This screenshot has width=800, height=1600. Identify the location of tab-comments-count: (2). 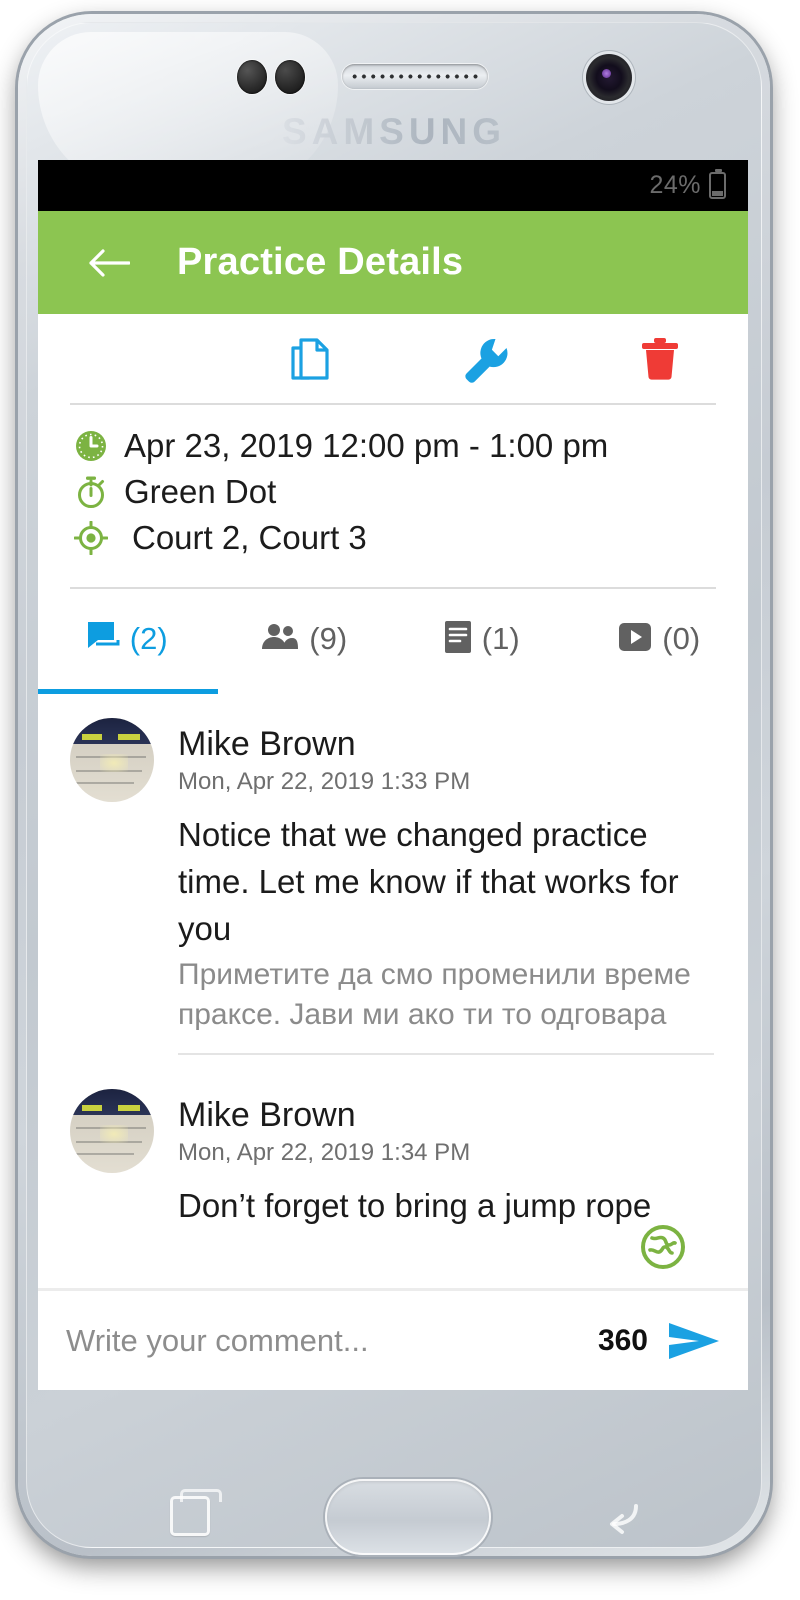
(148, 638).